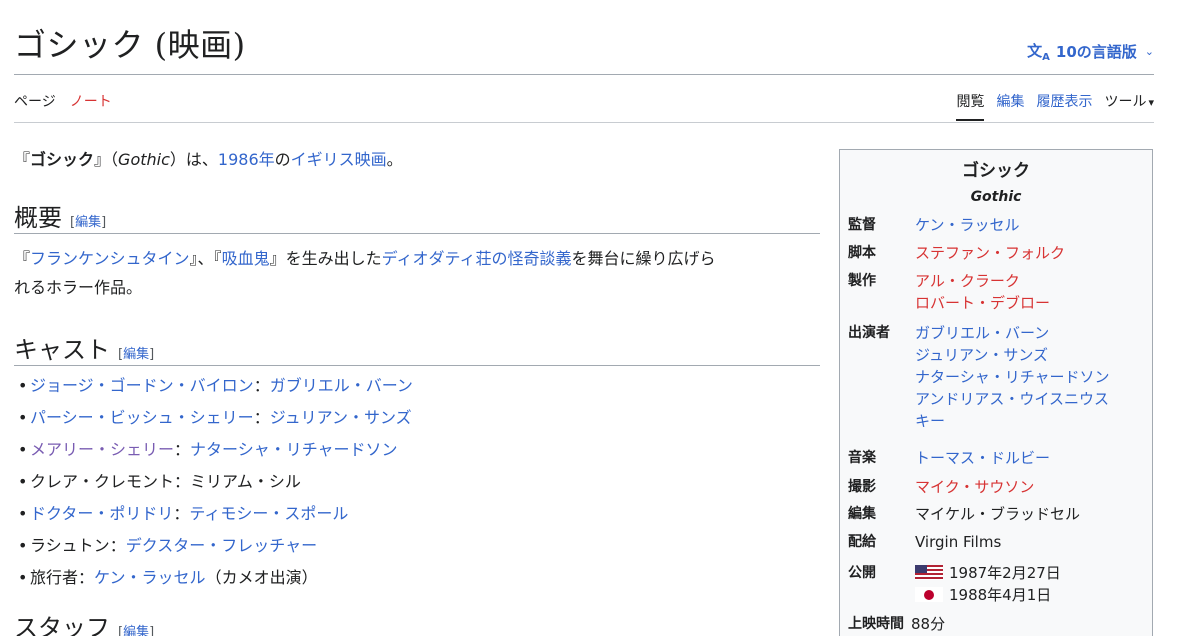  I want to click on cameo-note: （カメオ出演）, so click(261, 577).